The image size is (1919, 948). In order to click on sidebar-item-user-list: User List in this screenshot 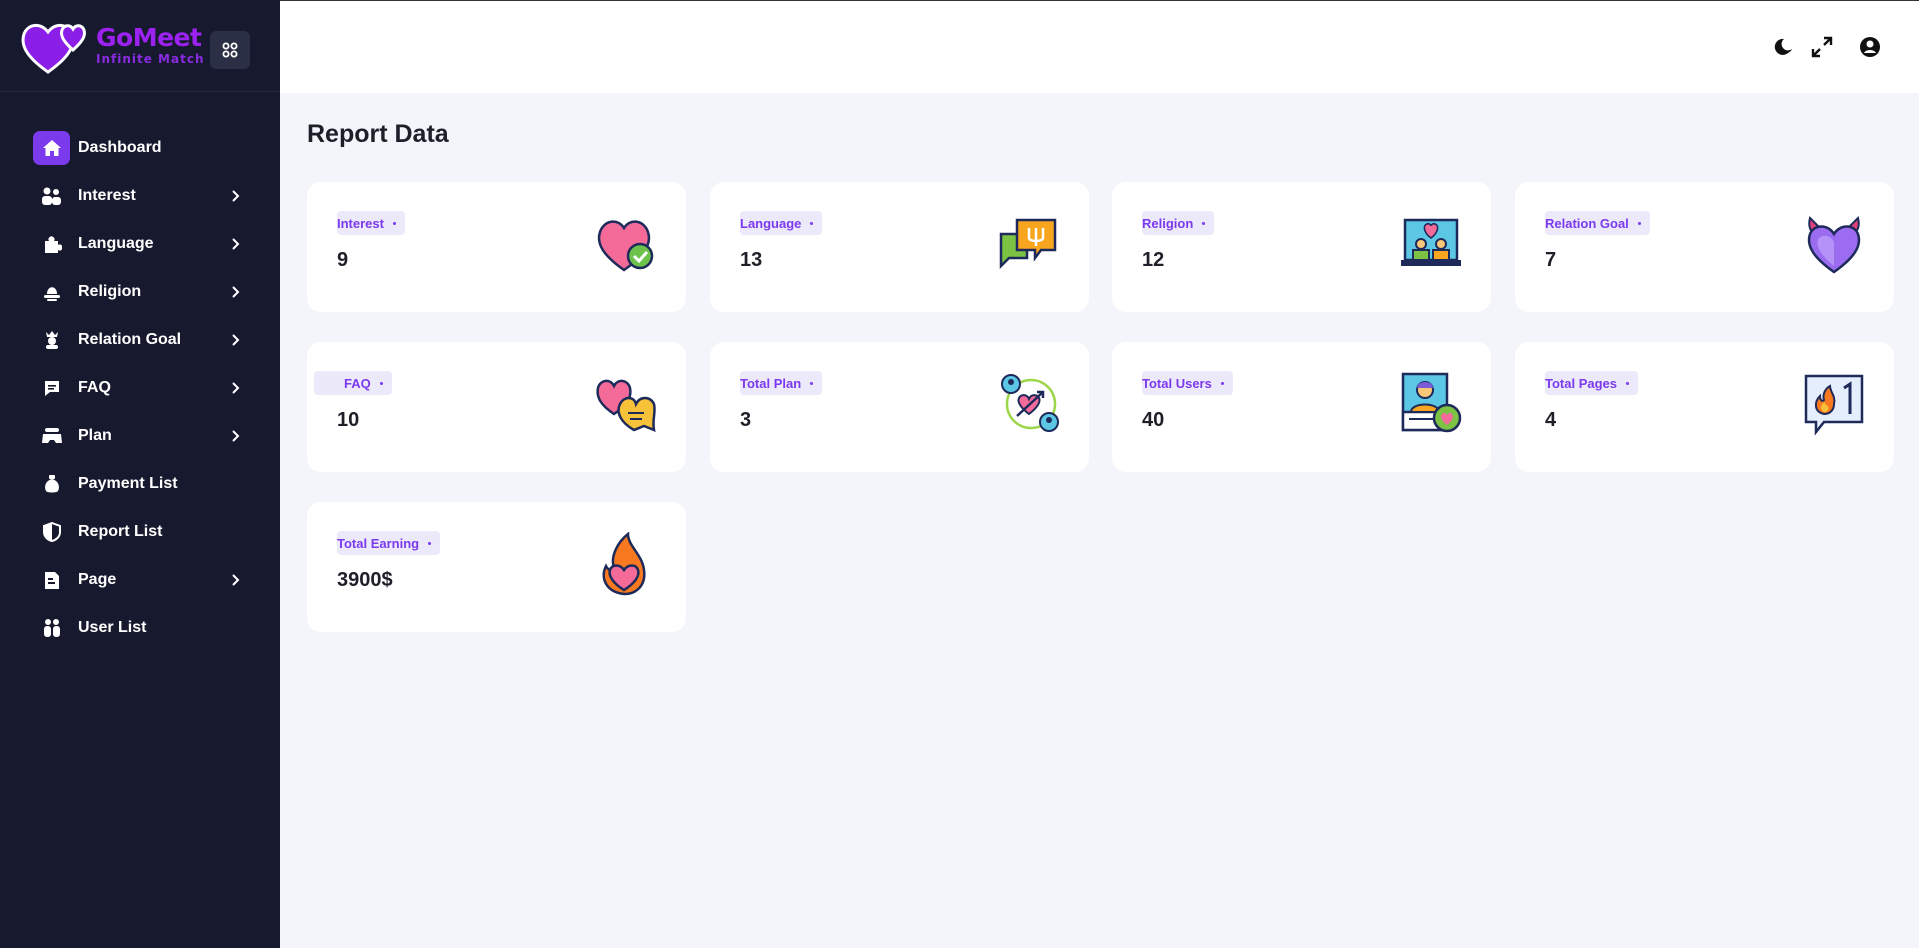, I will do `click(140, 628)`.